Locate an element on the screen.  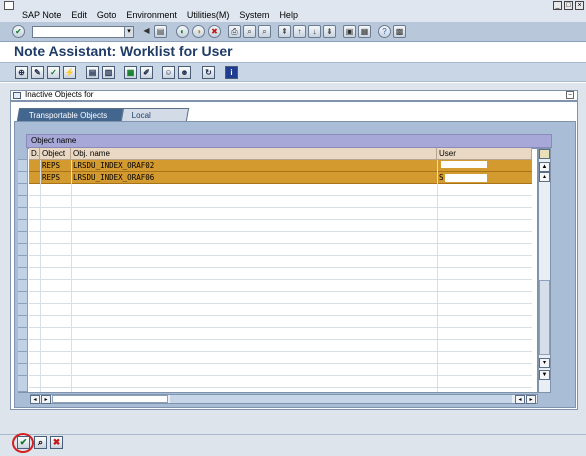
menu-sap-note: SAP Note is located at coordinates (41, 15).